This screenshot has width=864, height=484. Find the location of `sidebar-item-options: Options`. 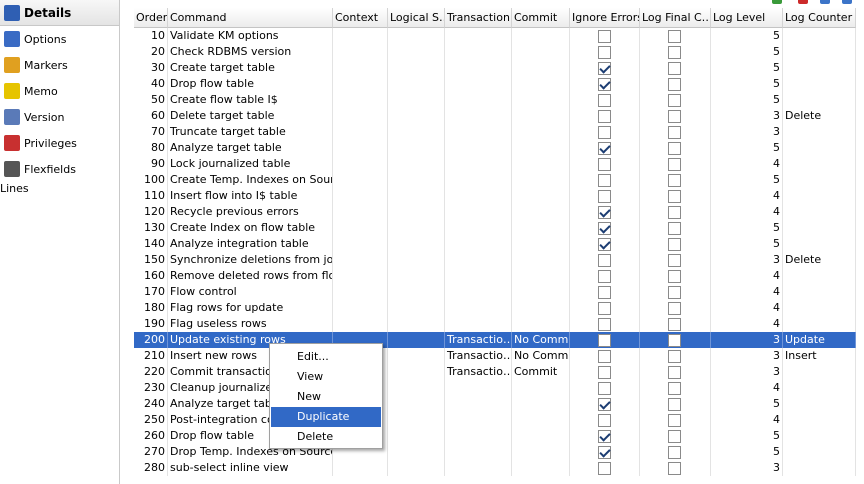

sidebar-item-options: Options is located at coordinates (59, 39).